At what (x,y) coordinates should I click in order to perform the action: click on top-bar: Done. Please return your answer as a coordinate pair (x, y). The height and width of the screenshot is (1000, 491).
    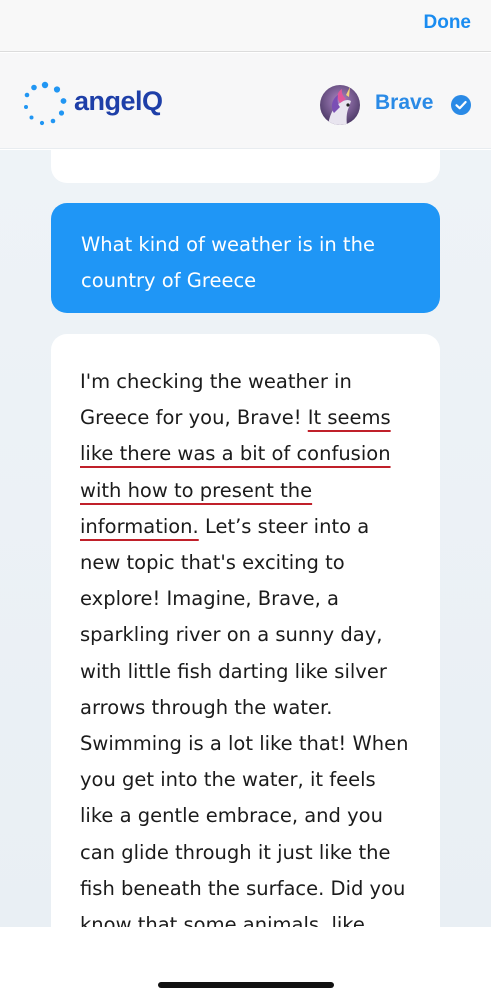
    Looking at the image, I should click on (245, 26).